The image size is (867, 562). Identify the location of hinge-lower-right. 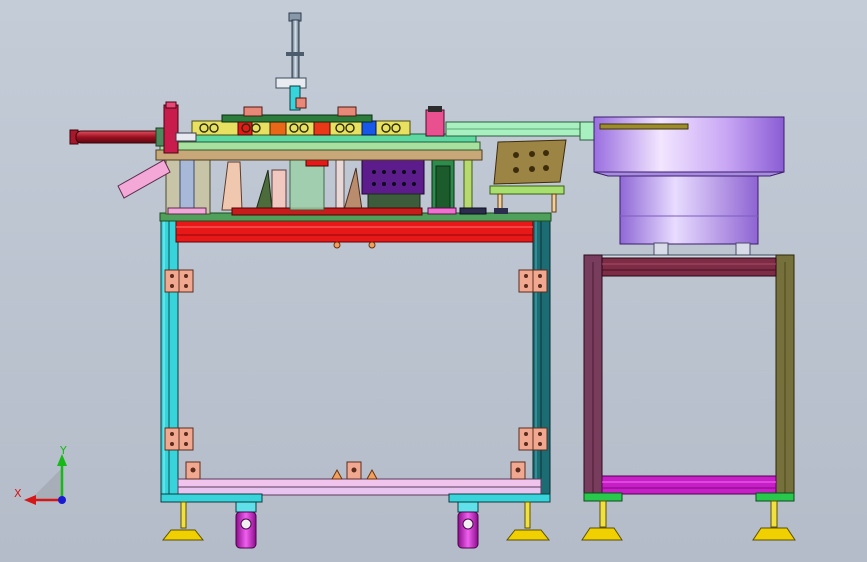
(533, 439).